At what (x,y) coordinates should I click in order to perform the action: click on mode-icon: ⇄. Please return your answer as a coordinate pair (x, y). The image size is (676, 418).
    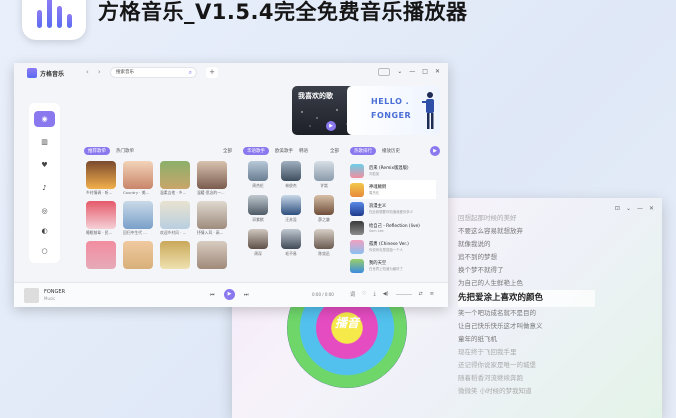
    Looking at the image, I should click on (421, 294).